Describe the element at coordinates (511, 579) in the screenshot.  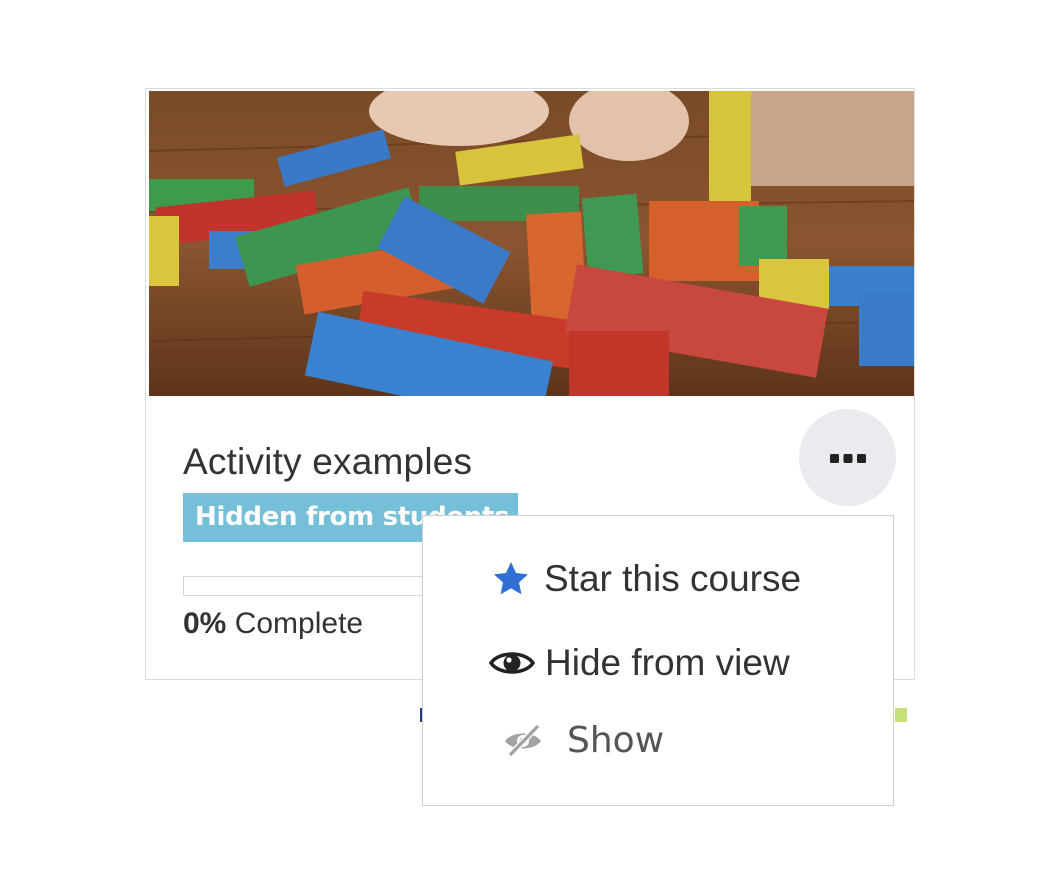
I see `star-icon` at that location.